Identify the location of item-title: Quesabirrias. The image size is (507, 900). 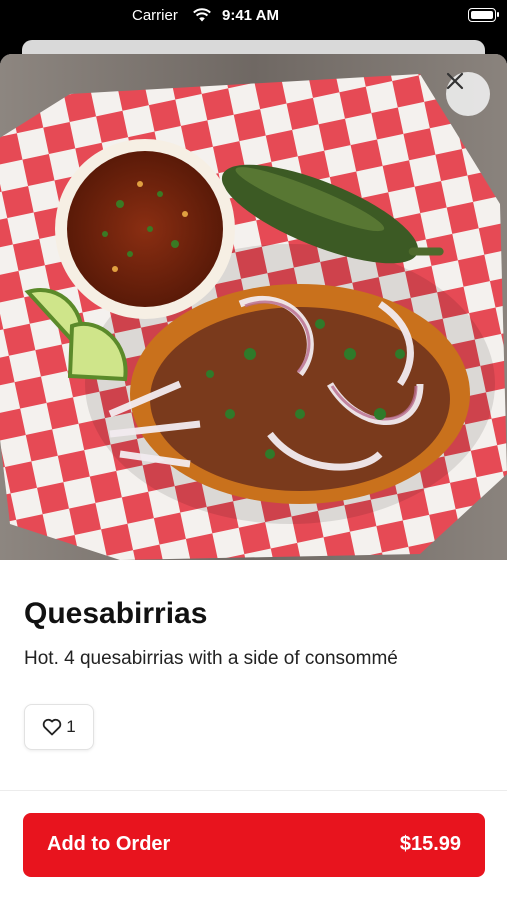
(116, 613).